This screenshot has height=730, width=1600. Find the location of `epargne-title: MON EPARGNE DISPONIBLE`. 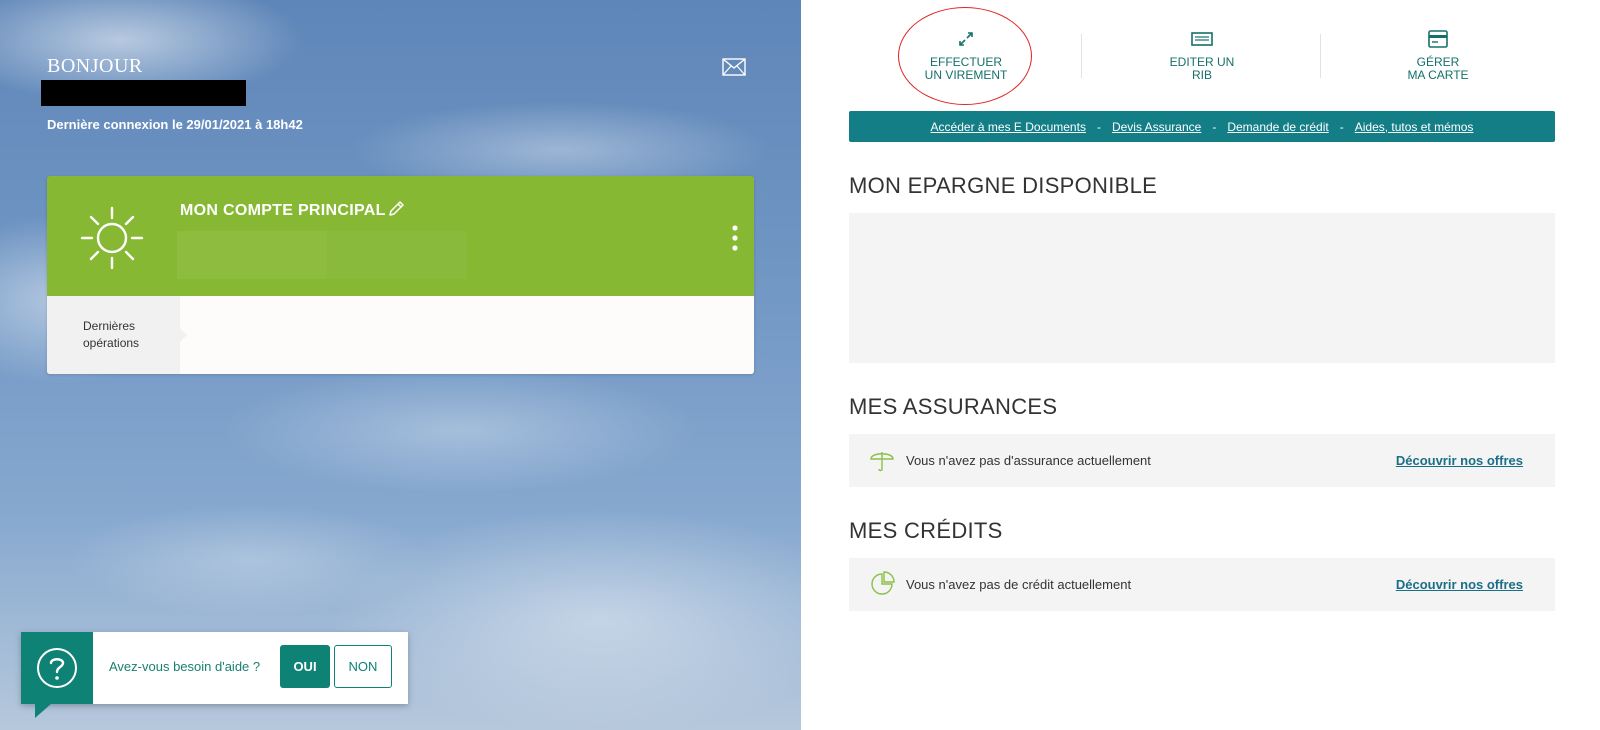

epargne-title: MON EPARGNE DISPONIBLE is located at coordinates (1003, 185).